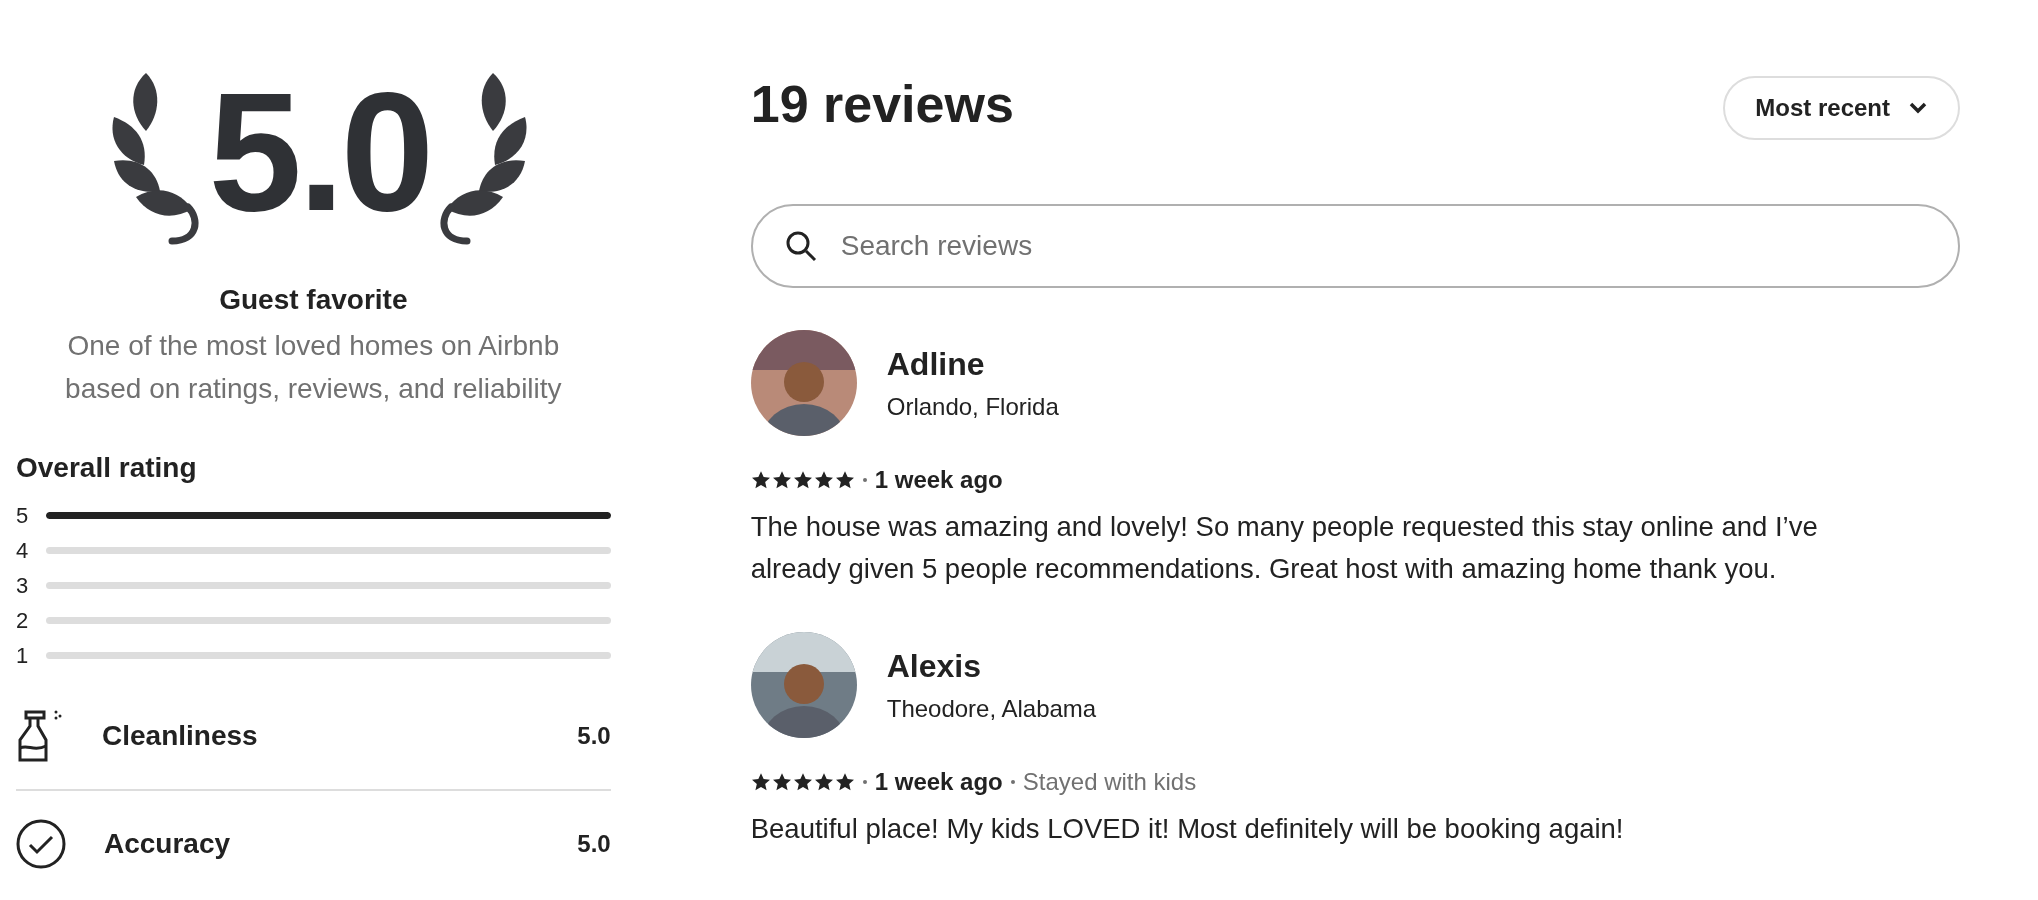 The width and height of the screenshot is (2038, 900). I want to click on reviews-title: 19 reviews, so click(882, 104).